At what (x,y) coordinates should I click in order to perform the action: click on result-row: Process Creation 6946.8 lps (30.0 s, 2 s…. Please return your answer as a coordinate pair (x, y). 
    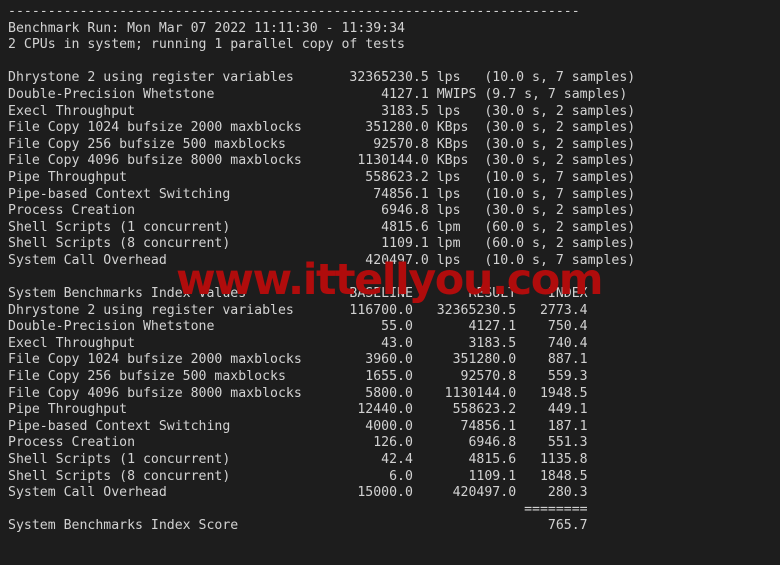
    Looking at the image, I should click on (322, 211).